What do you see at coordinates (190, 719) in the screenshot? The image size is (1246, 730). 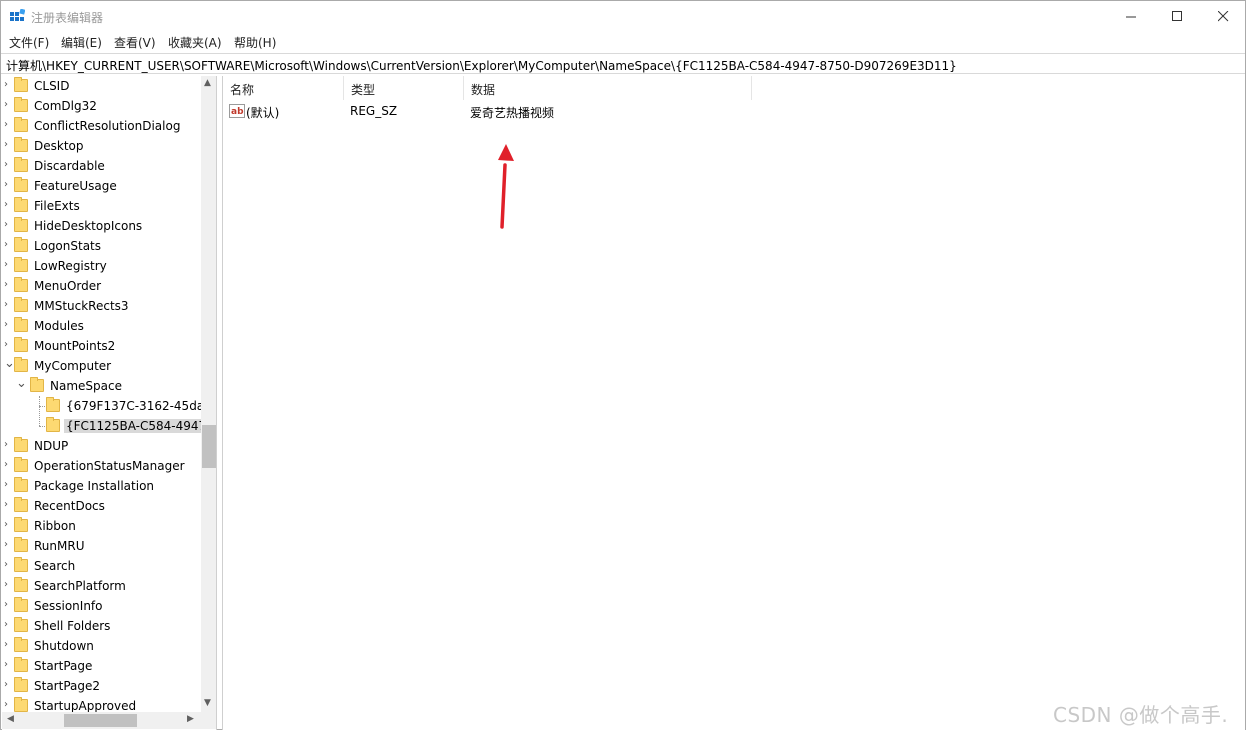 I see `scroll-right-icon: ▶` at bounding box center [190, 719].